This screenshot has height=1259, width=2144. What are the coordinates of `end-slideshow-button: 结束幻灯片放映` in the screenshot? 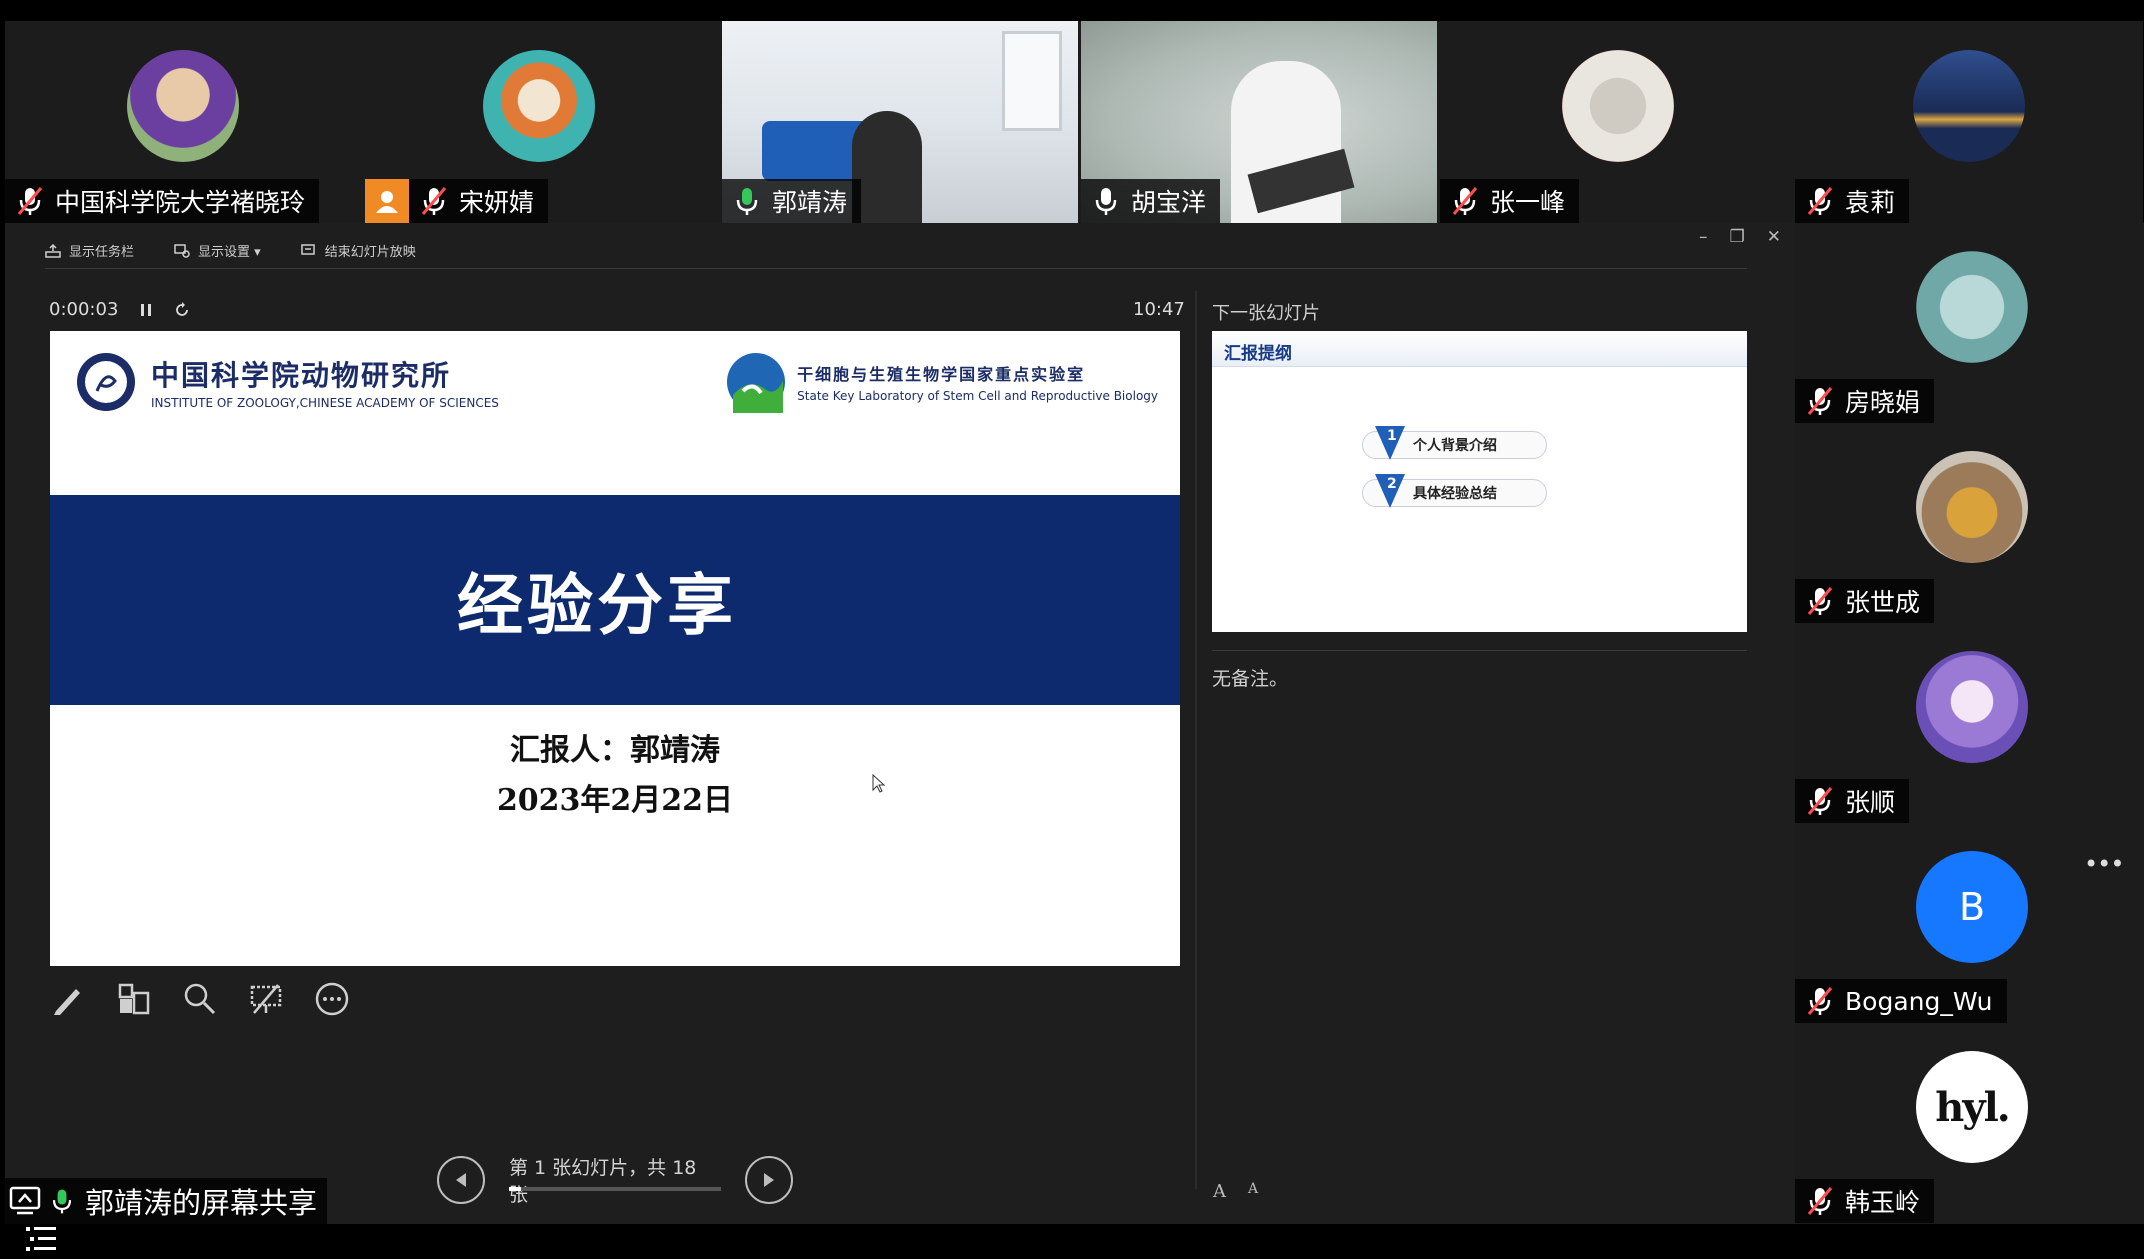 It's located at (358, 250).